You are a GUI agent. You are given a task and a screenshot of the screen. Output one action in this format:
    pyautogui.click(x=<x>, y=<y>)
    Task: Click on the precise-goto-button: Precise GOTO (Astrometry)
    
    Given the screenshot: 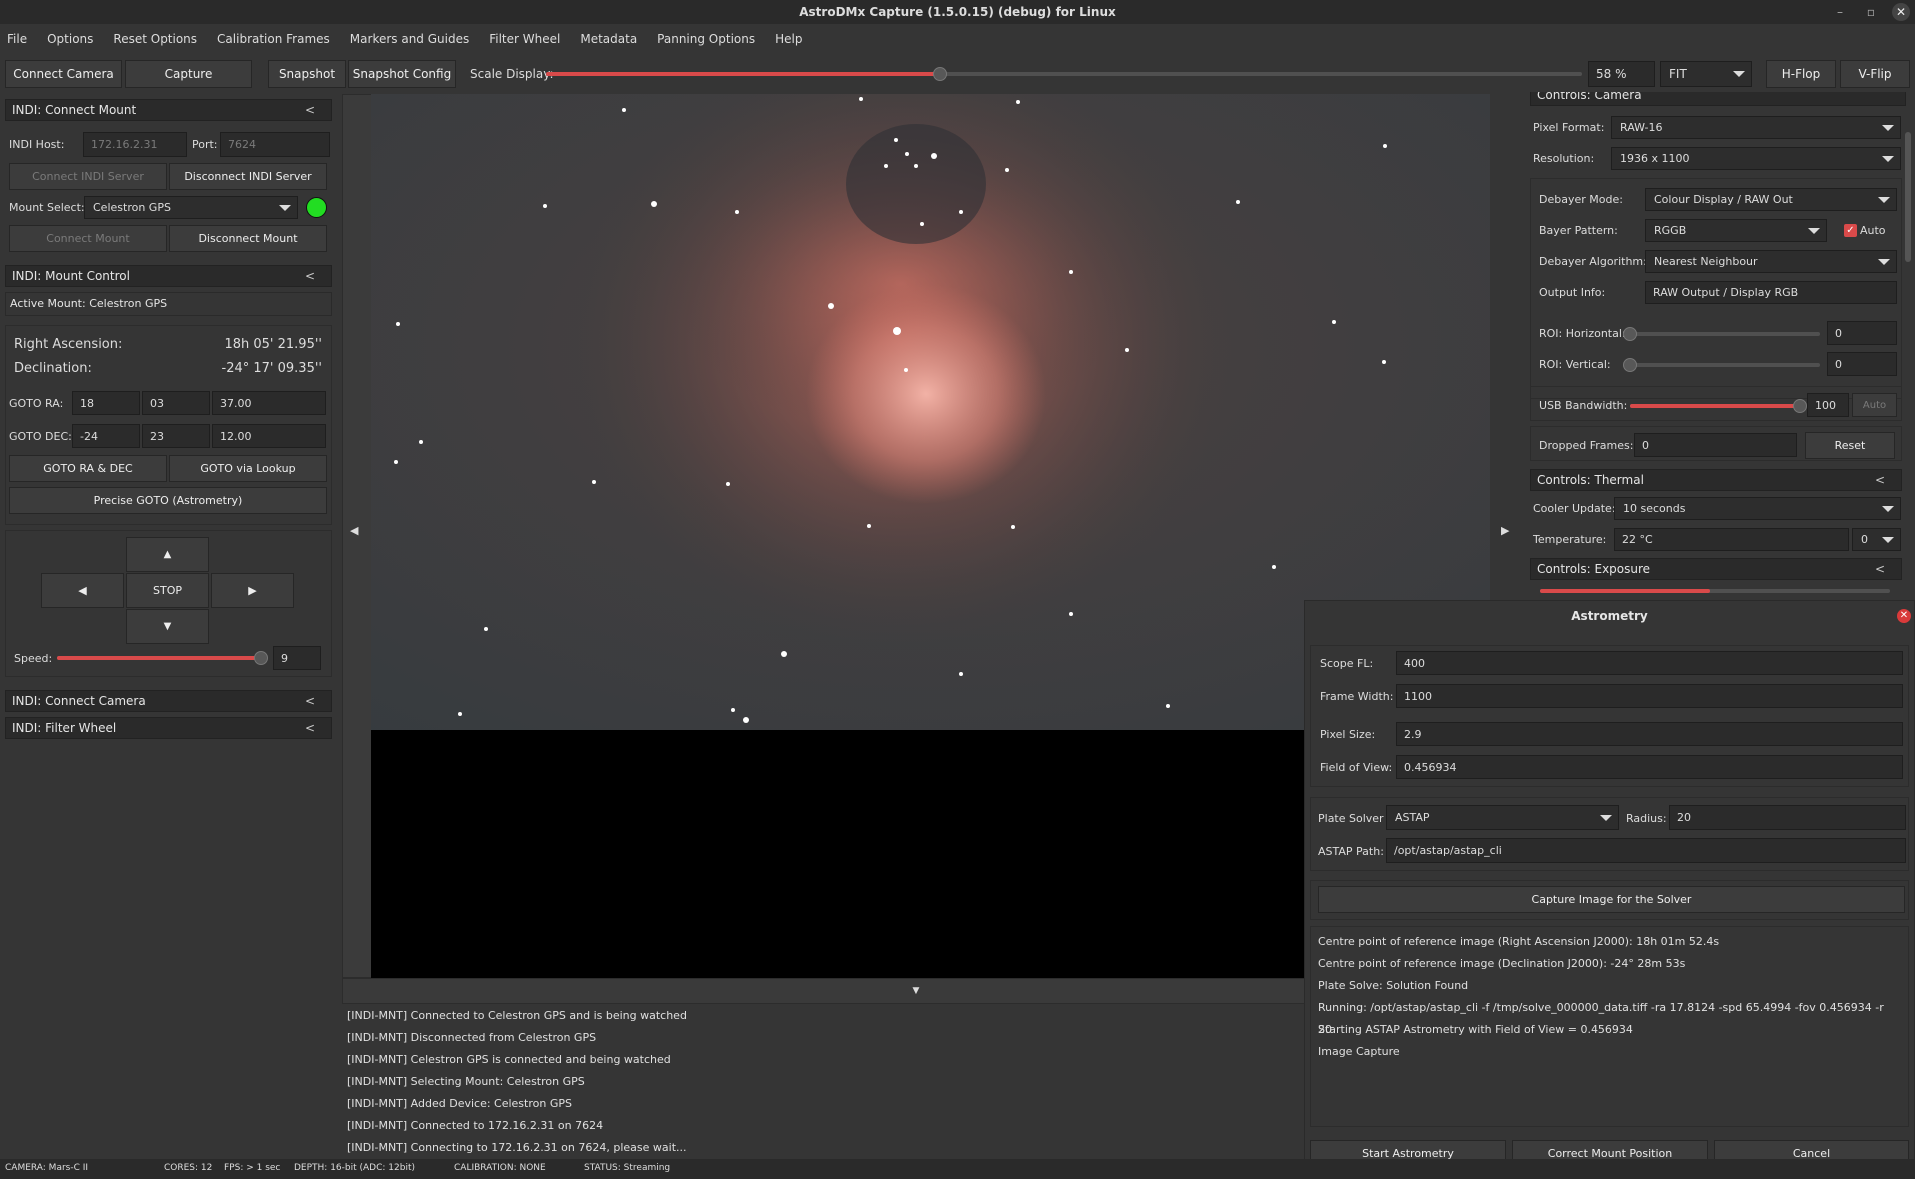 What is the action you would take?
    pyautogui.click(x=168, y=500)
    